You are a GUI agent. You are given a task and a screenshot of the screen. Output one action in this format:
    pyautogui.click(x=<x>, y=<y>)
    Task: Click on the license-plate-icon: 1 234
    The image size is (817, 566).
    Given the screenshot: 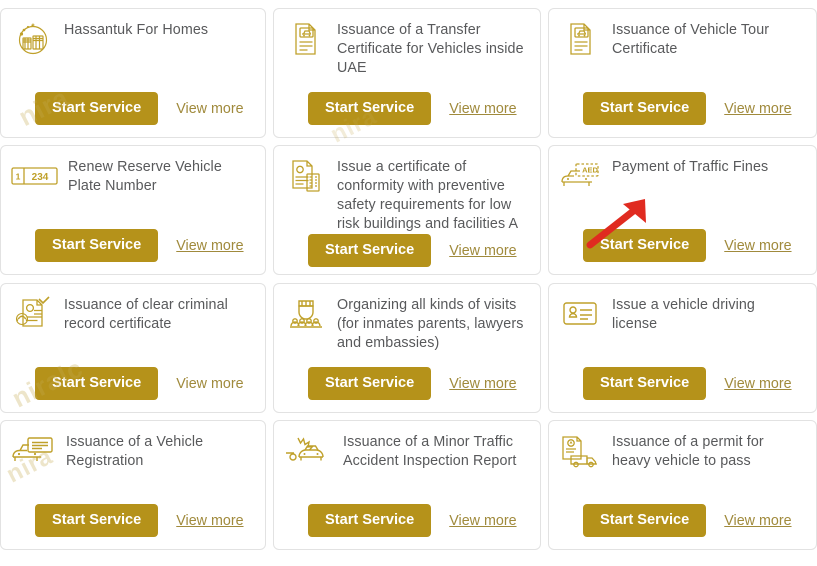 What is the action you would take?
    pyautogui.click(x=35, y=176)
    